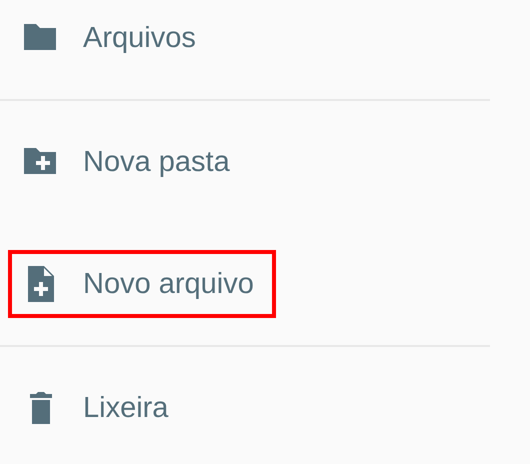  Describe the element at coordinates (130, 162) in the screenshot. I see `menu-item: Nova pasta` at that location.